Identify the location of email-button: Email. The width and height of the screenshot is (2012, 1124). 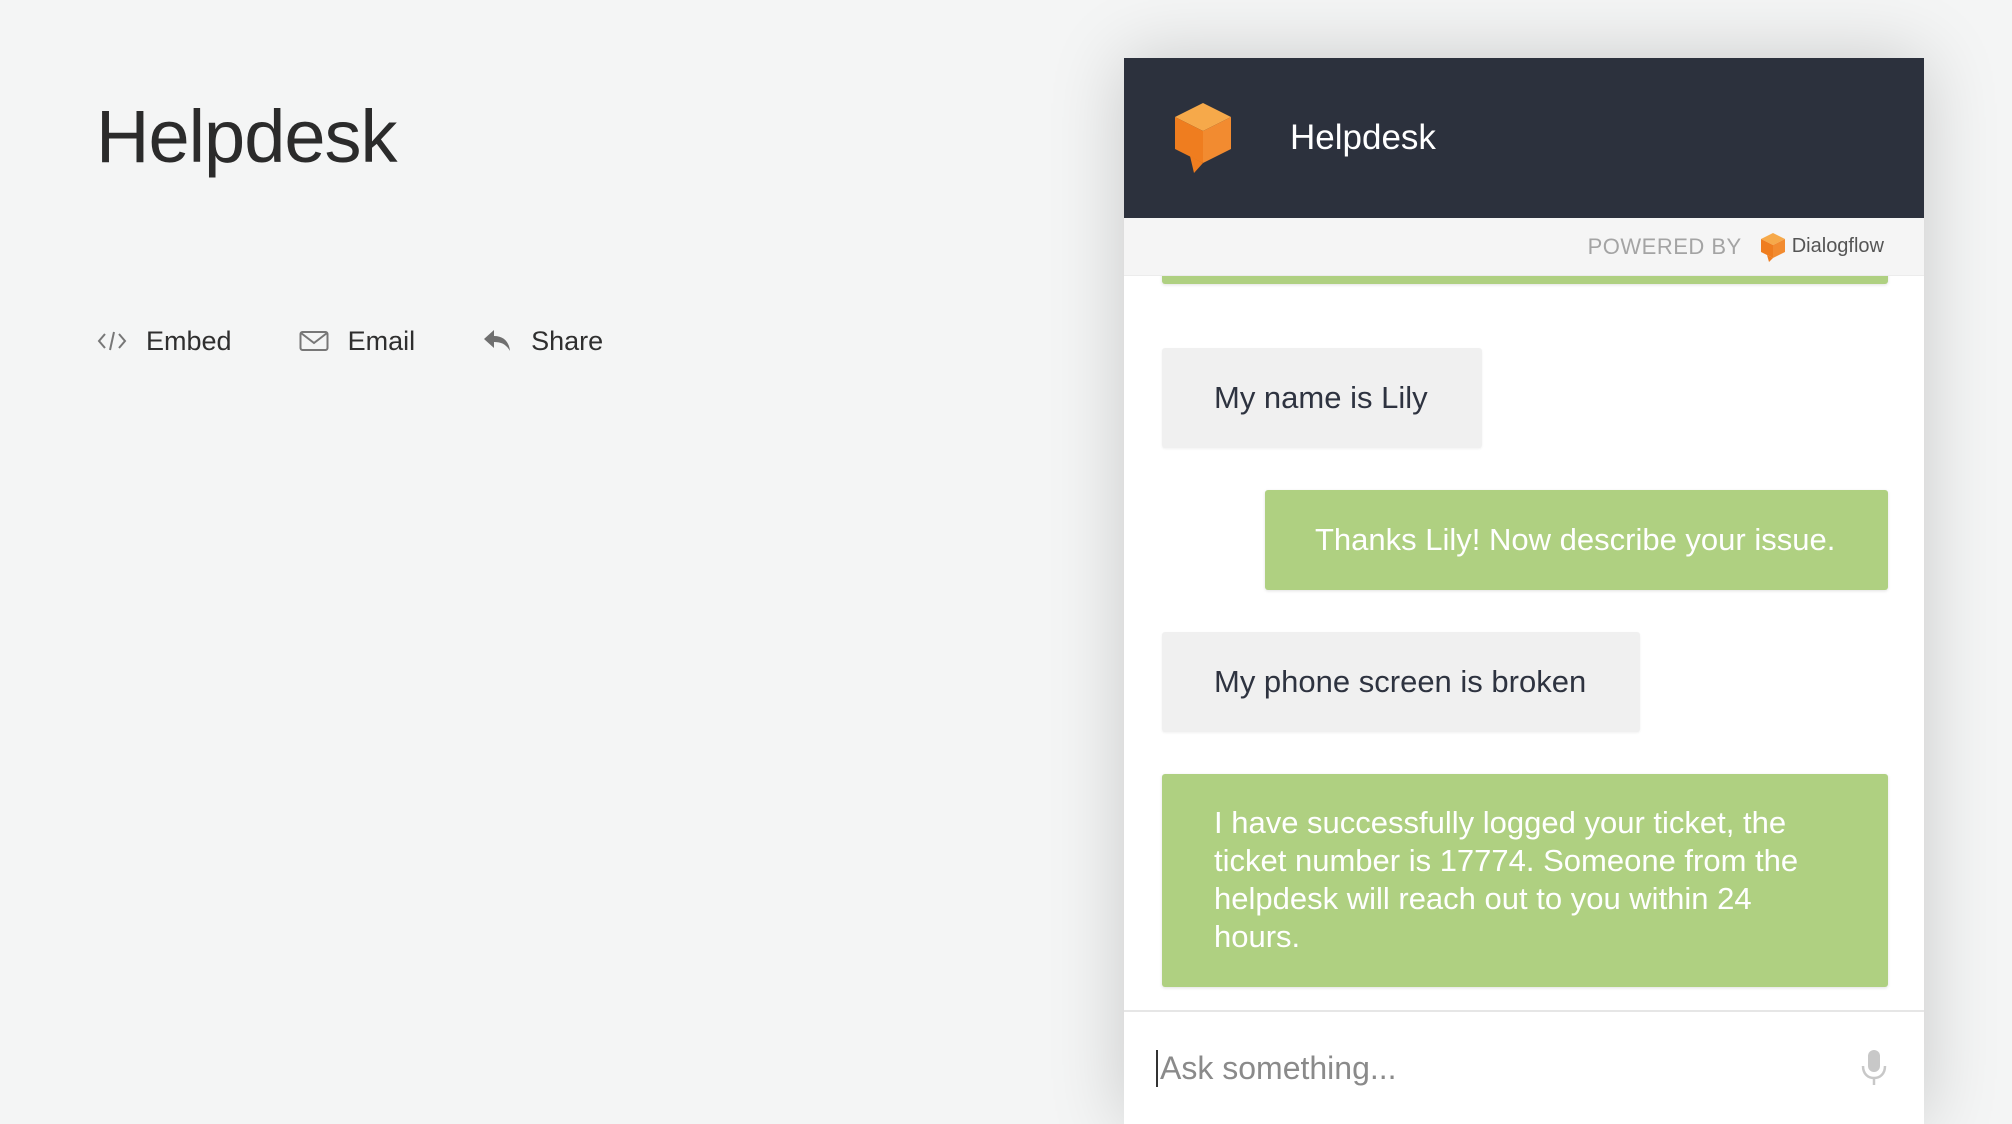
(357, 341).